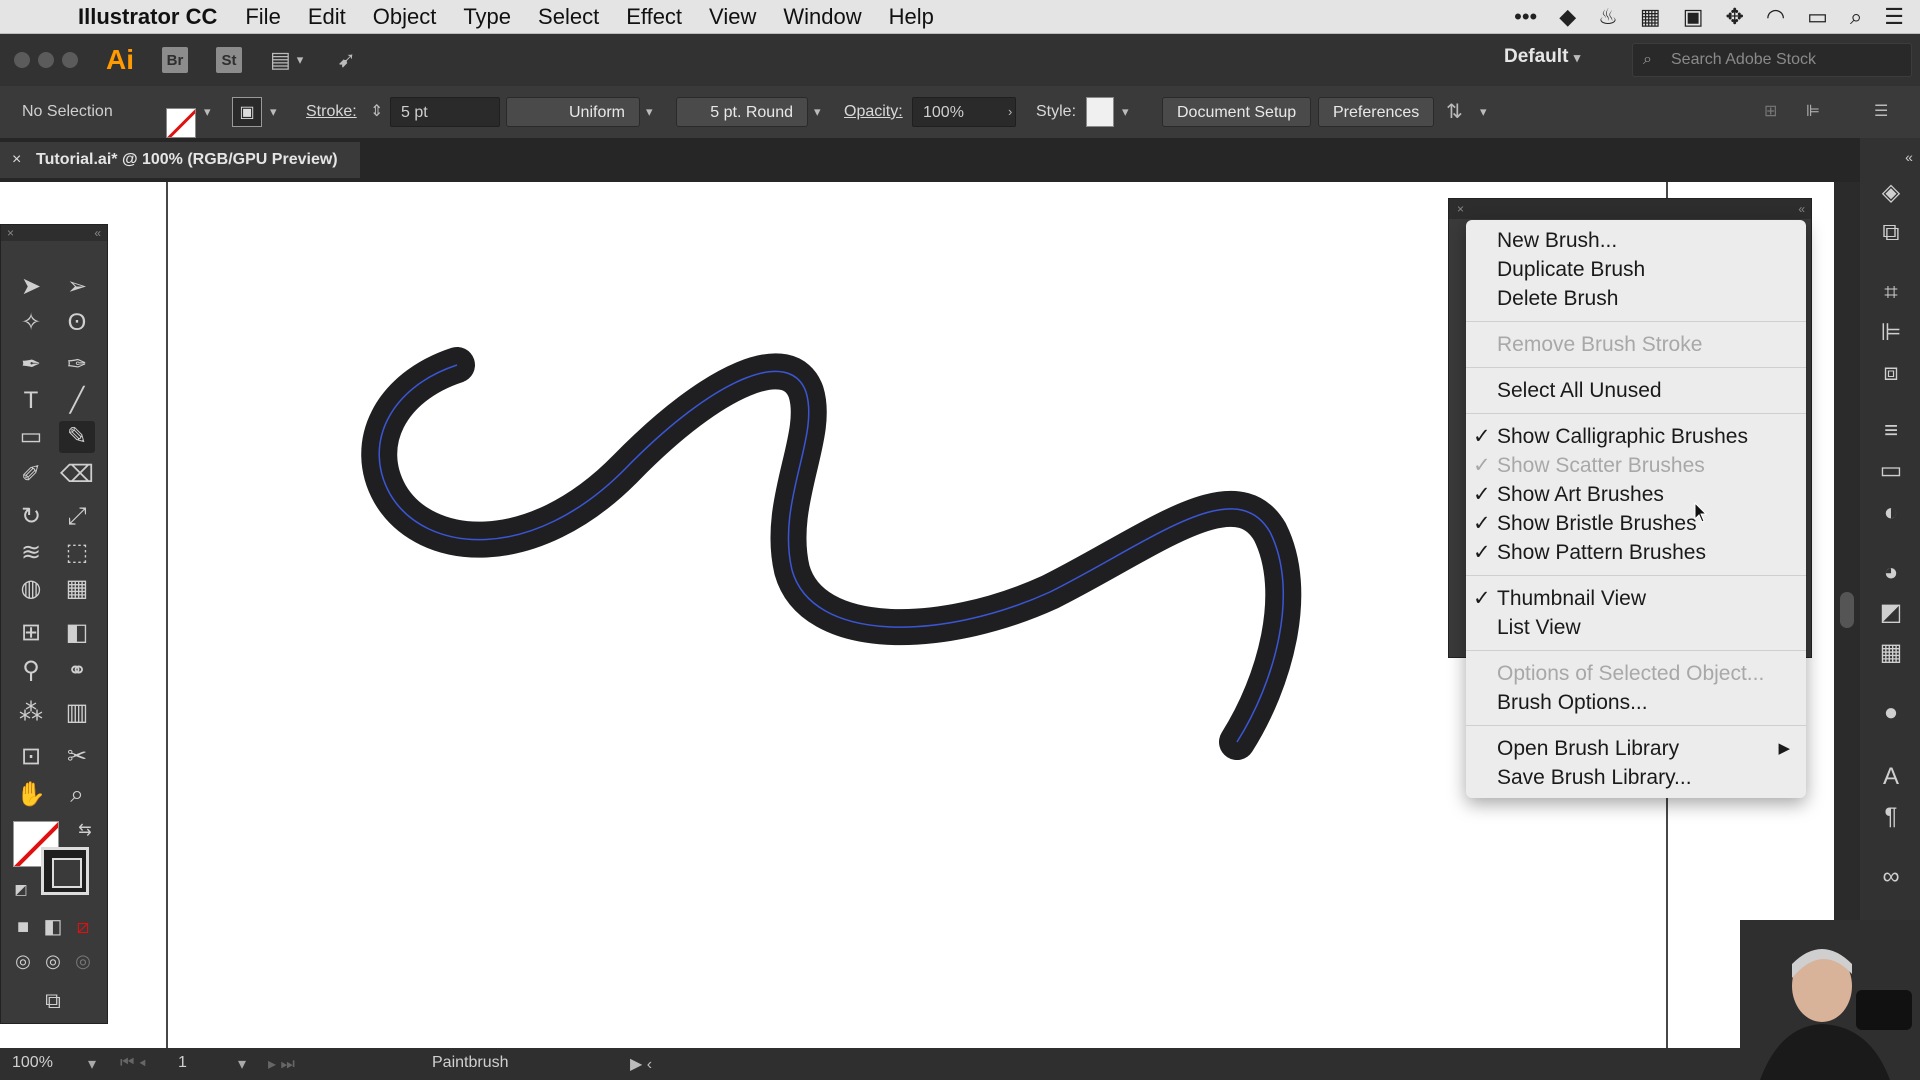  What do you see at coordinates (1907, 157) in the screenshot?
I see `collapse-dock-icon: «` at bounding box center [1907, 157].